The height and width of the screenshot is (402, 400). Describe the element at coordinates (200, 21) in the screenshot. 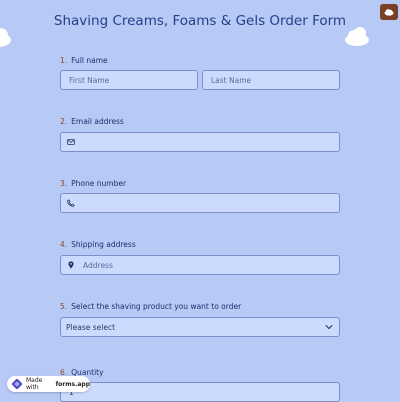

I see `form-title: Shaving Creams, Foams & Gels Order Form` at that location.